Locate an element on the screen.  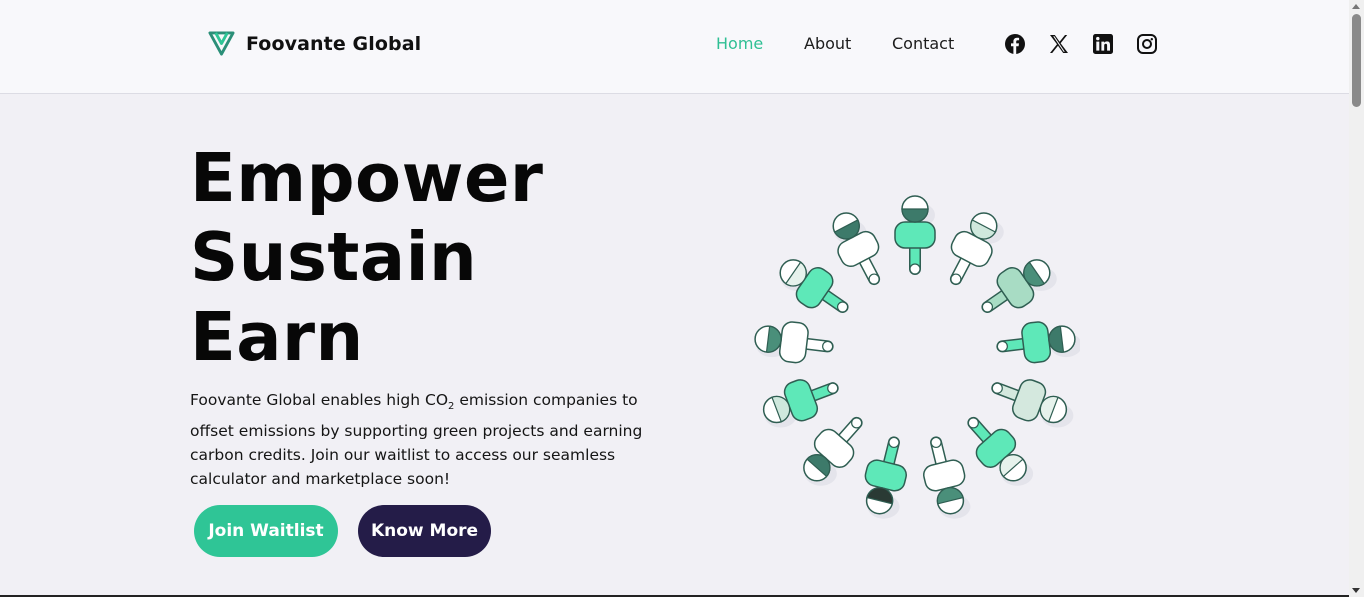
know-more-button: Know More is located at coordinates (424, 531).